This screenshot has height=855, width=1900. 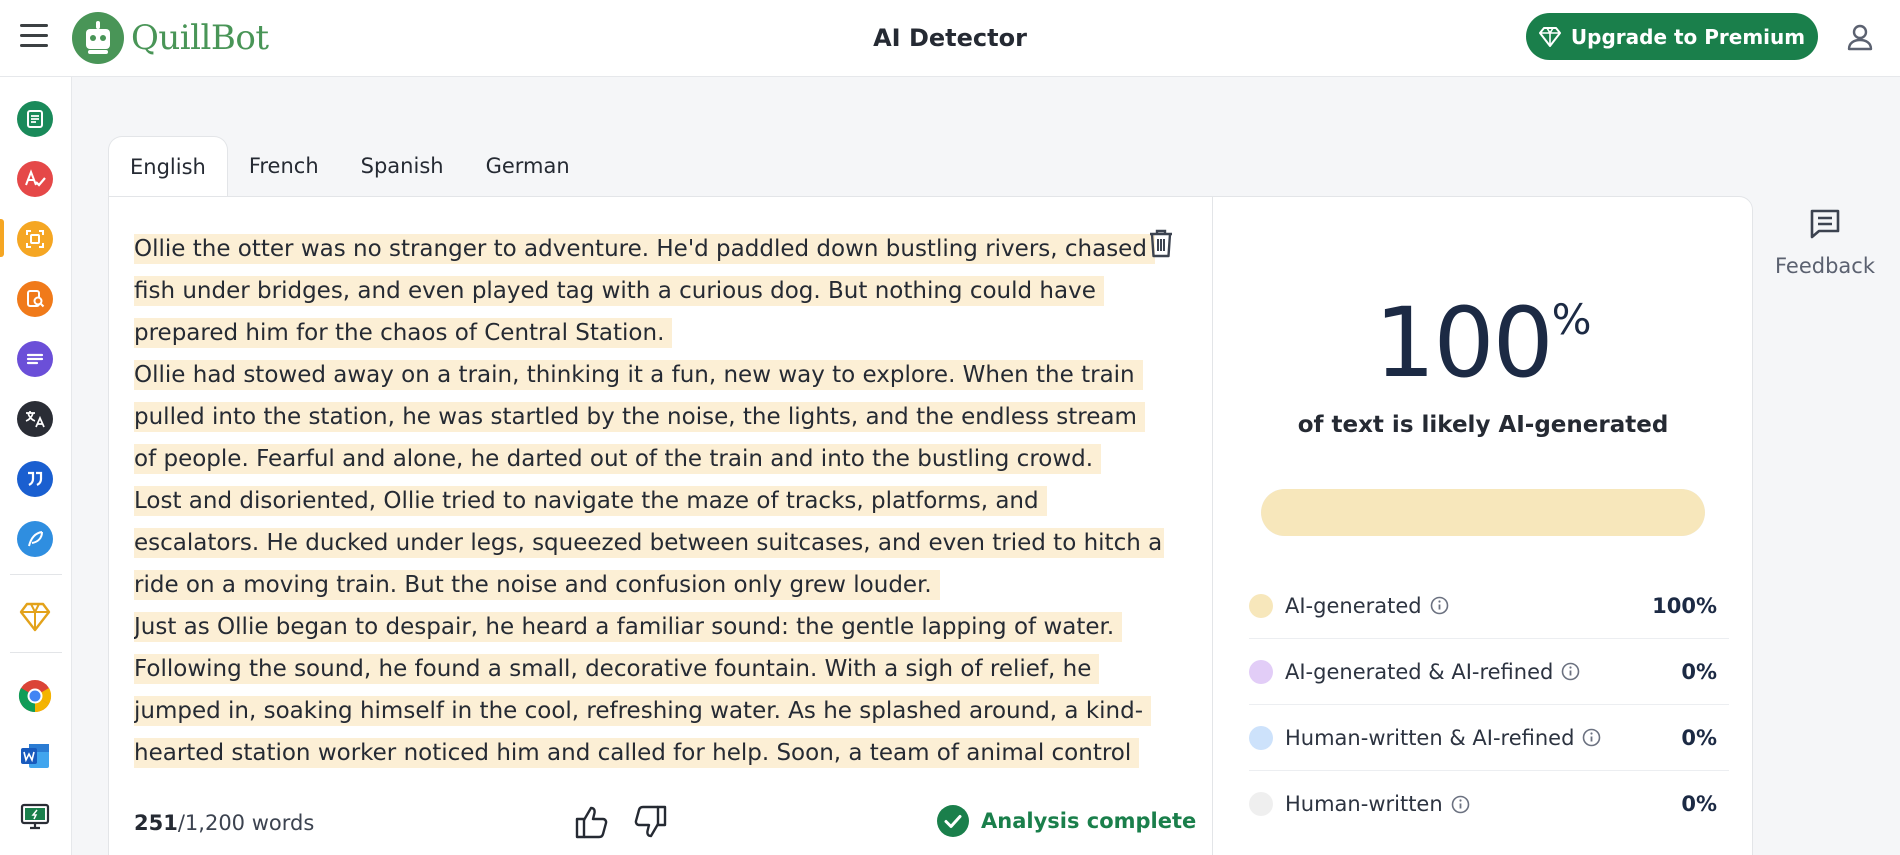 I want to click on sidebar-item-plagiarism-checker, so click(x=35, y=299).